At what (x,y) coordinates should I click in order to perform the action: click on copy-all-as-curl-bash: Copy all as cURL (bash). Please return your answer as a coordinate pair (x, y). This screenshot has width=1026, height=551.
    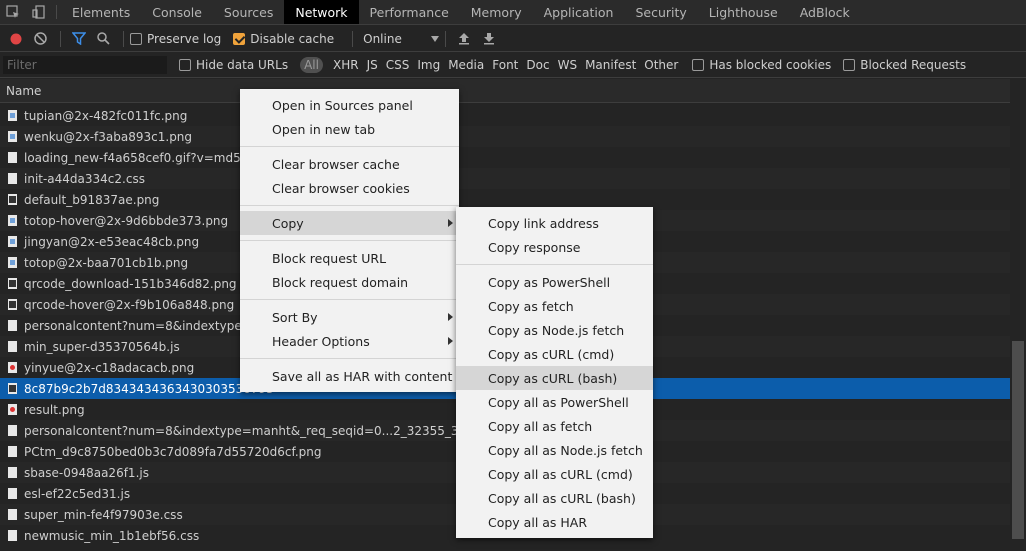
    Looking at the image, I should click on (554, 498).